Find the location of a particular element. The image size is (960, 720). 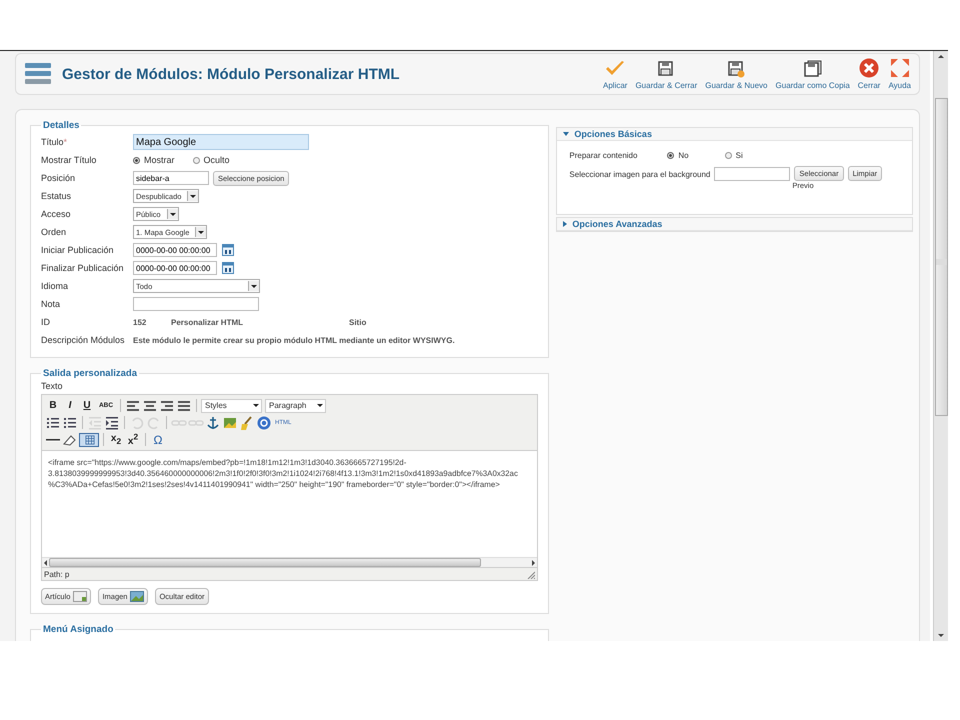

close-button: Cerrar is located at coordinates (869, 74).